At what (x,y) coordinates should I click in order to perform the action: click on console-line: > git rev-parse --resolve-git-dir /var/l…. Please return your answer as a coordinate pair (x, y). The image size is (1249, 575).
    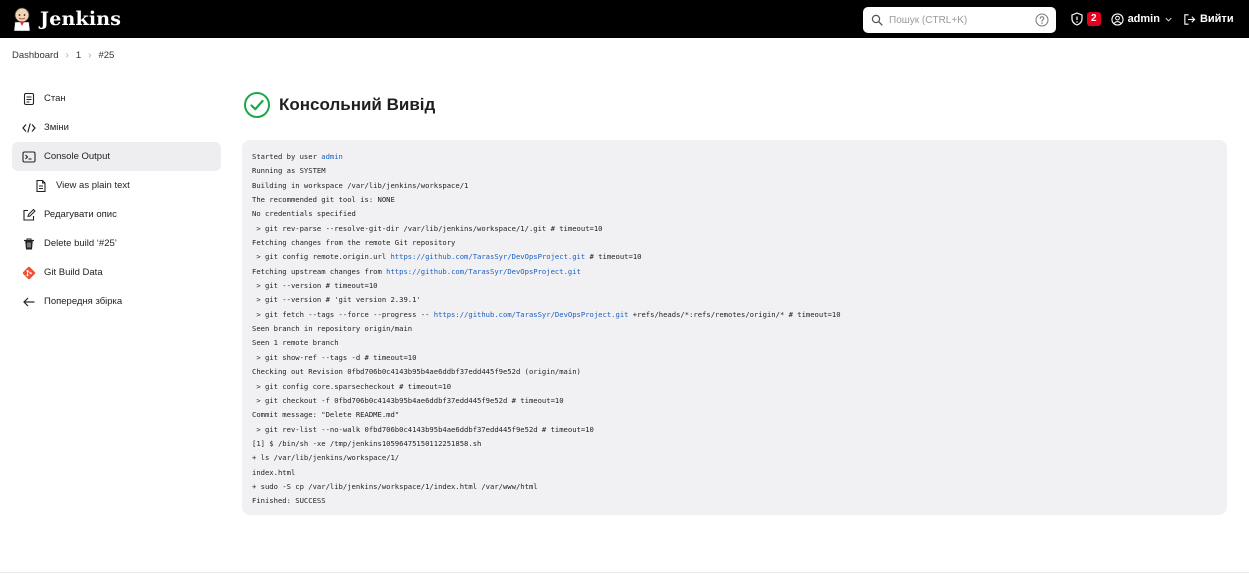
    Looking at the image, I should click on (427, 228).